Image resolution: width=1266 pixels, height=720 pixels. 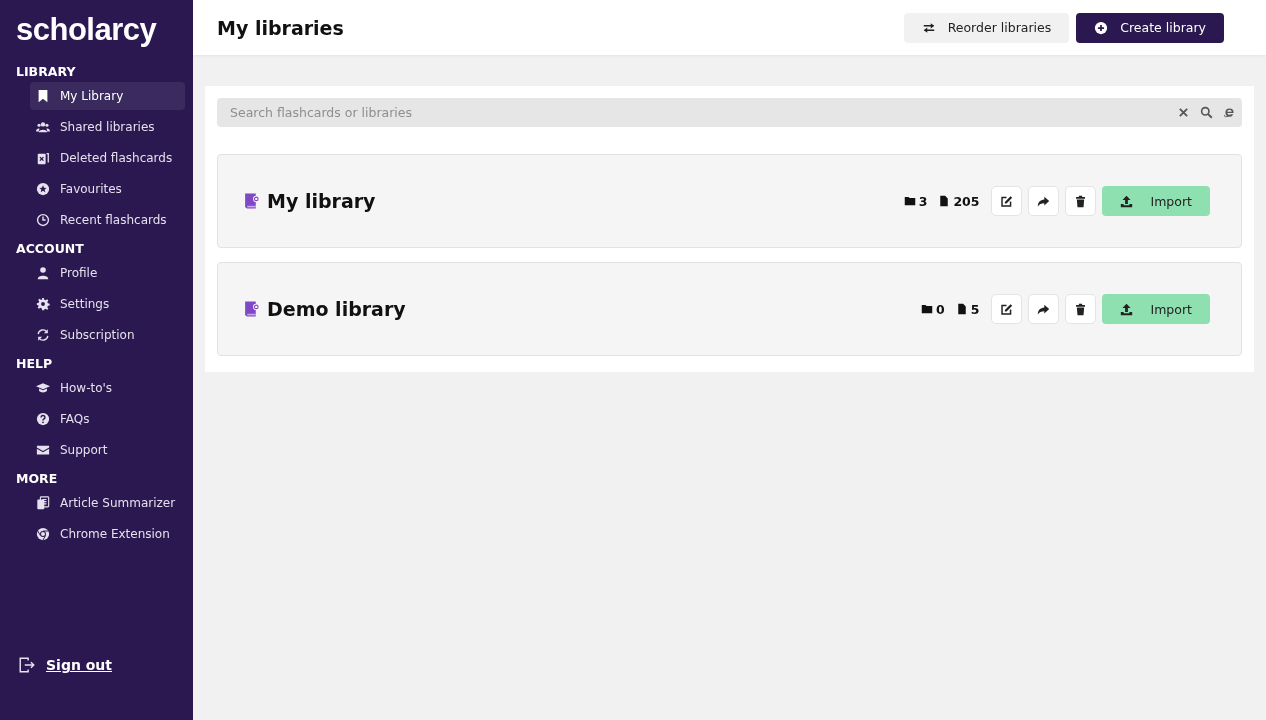 I want to click on sidebar-item: Recent flashcards, so click(x=107, y=220).